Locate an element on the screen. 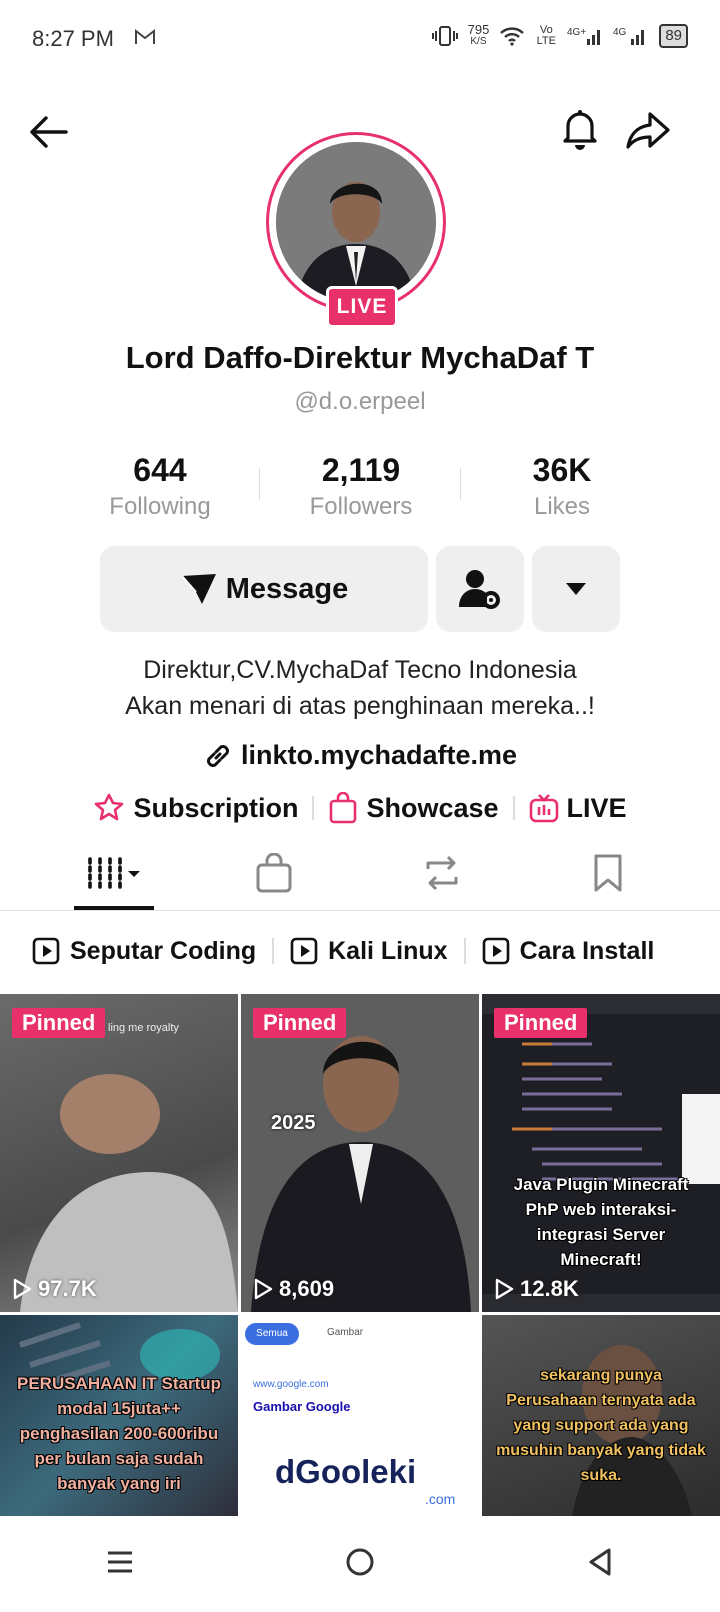 This screenshot has height=1612, width=720. link-icon is located at coordinates (218, 755).